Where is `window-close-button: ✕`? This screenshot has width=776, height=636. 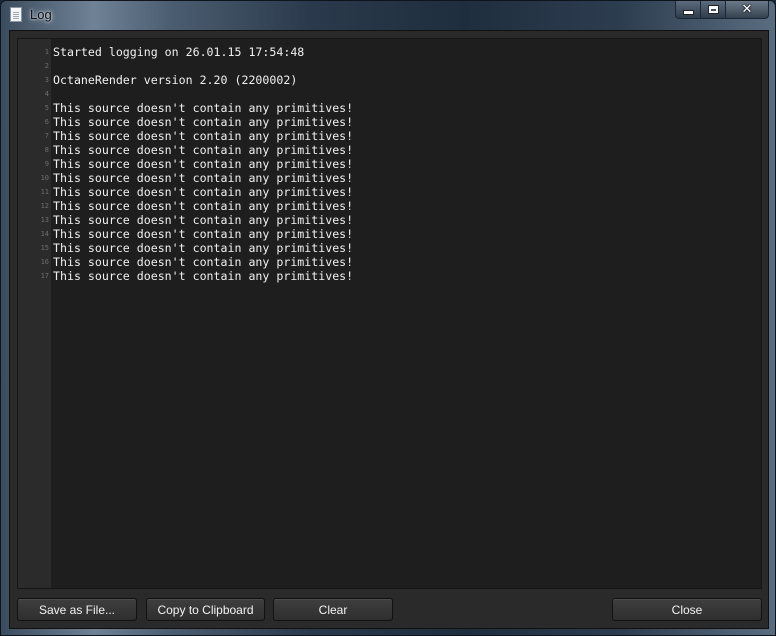
window-close-button: ✕ is located at coordinates (747, 10).